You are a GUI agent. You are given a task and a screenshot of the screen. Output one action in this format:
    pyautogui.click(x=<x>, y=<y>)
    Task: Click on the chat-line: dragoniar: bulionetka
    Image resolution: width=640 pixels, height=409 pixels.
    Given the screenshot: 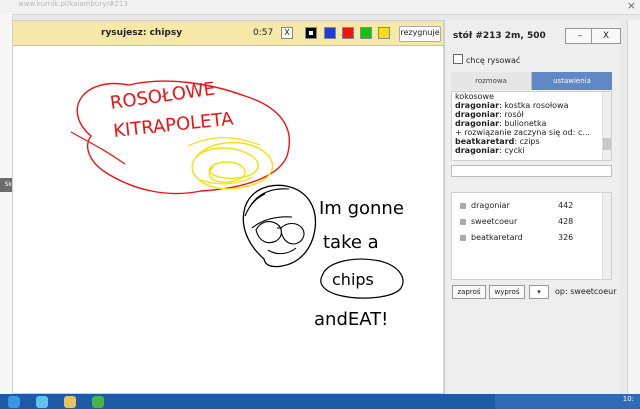 What is the action you would take?
    pyautogui.click(x=531, y=123)
    